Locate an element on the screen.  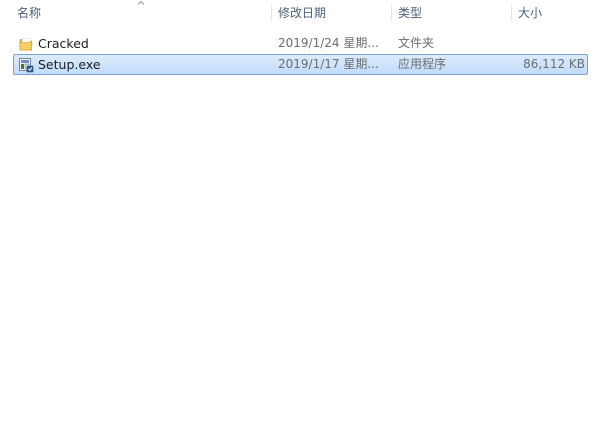
file-row-setup-exe: Setup.exe 2019/1/17 星期... 应用程序 86,112 KB is located at coordinates (300, 64).